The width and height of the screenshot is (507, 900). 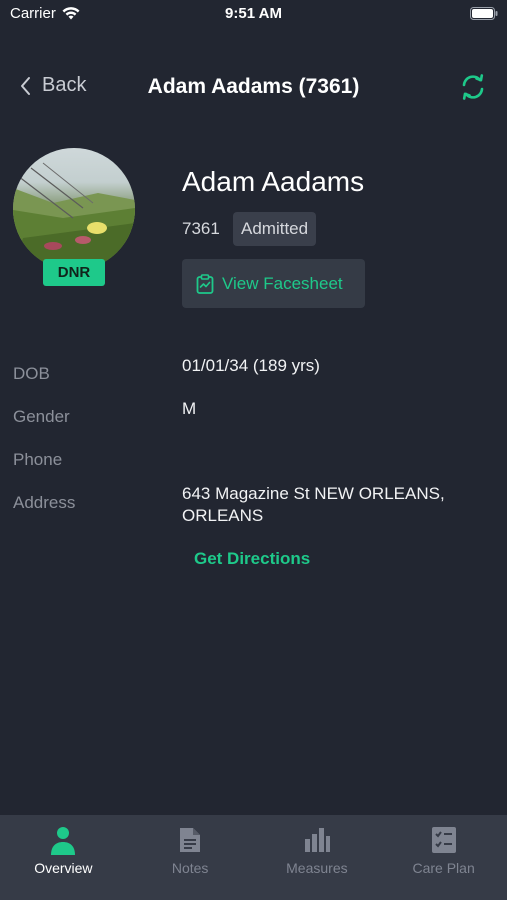 I want to click on avatar-photo, so click(x=74, y=216).